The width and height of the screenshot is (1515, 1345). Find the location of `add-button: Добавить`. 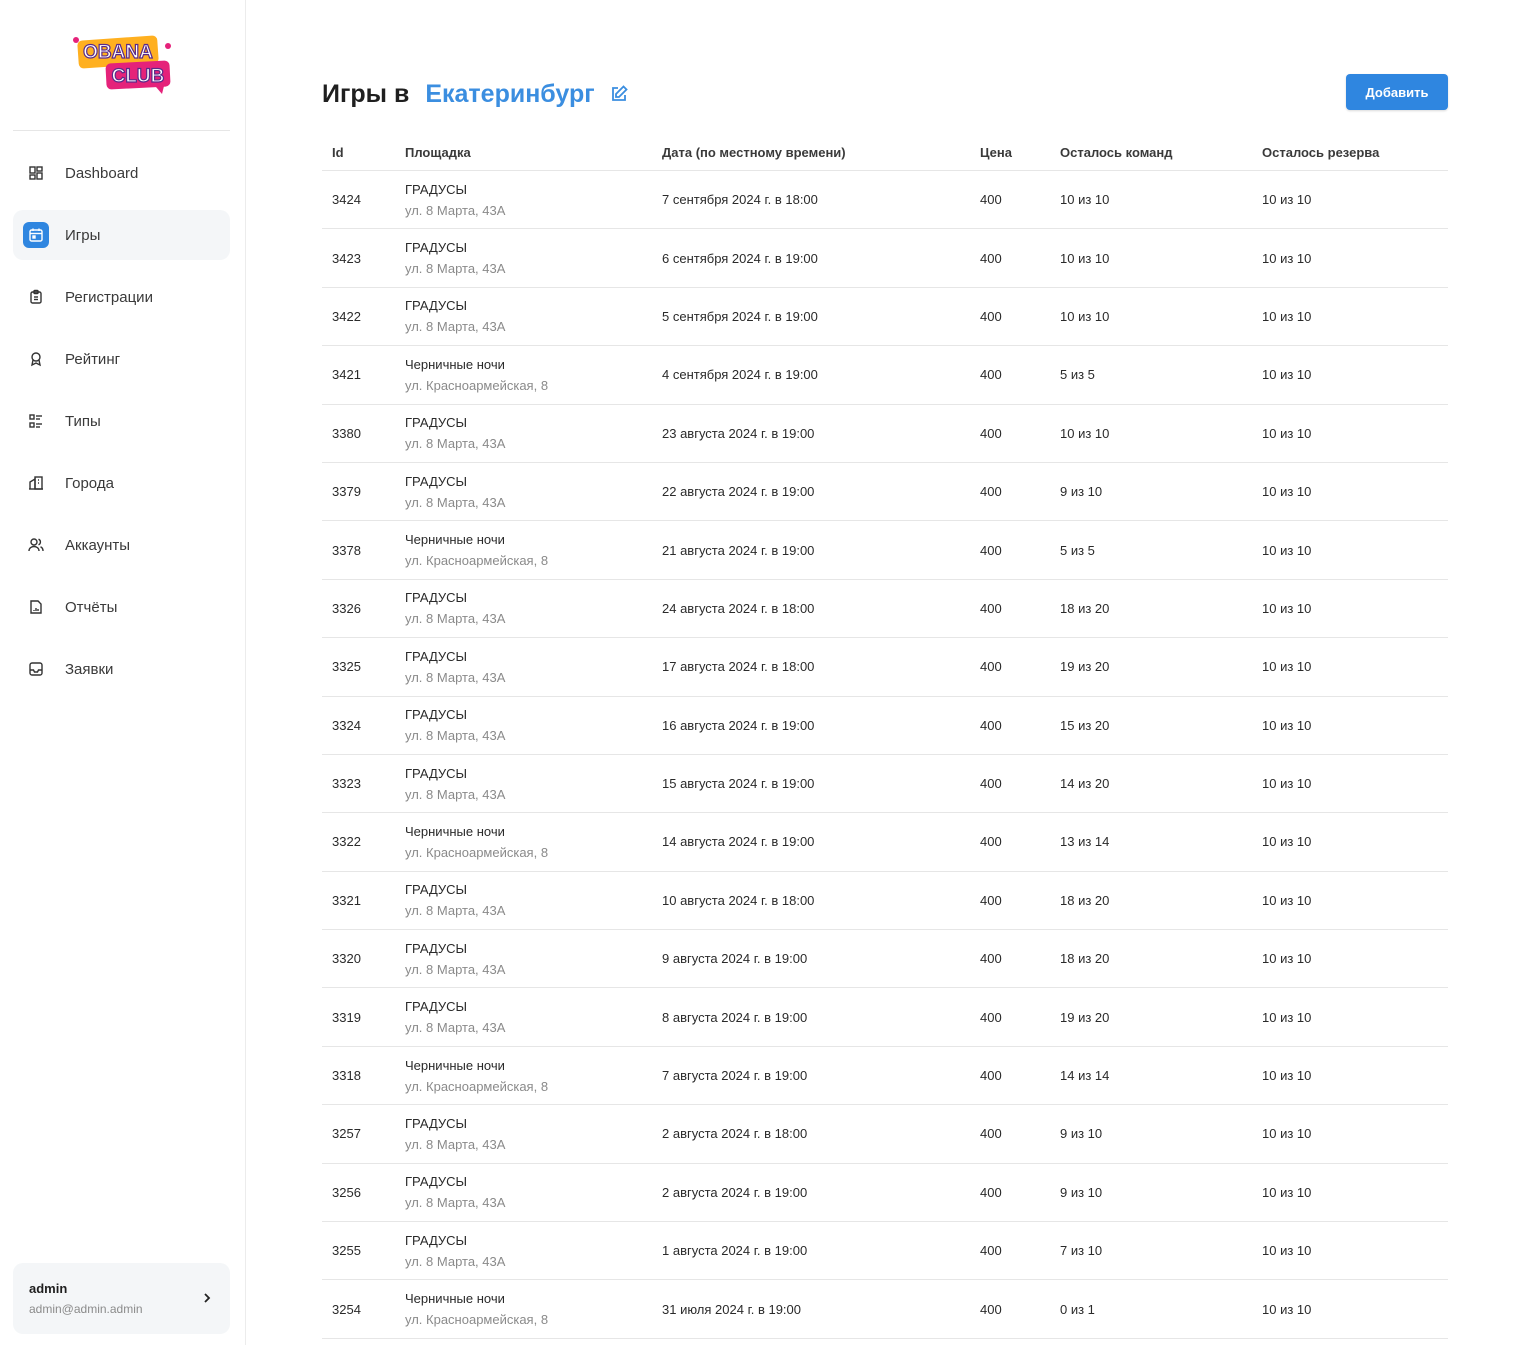

add-button: Добавить is located at coordinates (1397, 92).